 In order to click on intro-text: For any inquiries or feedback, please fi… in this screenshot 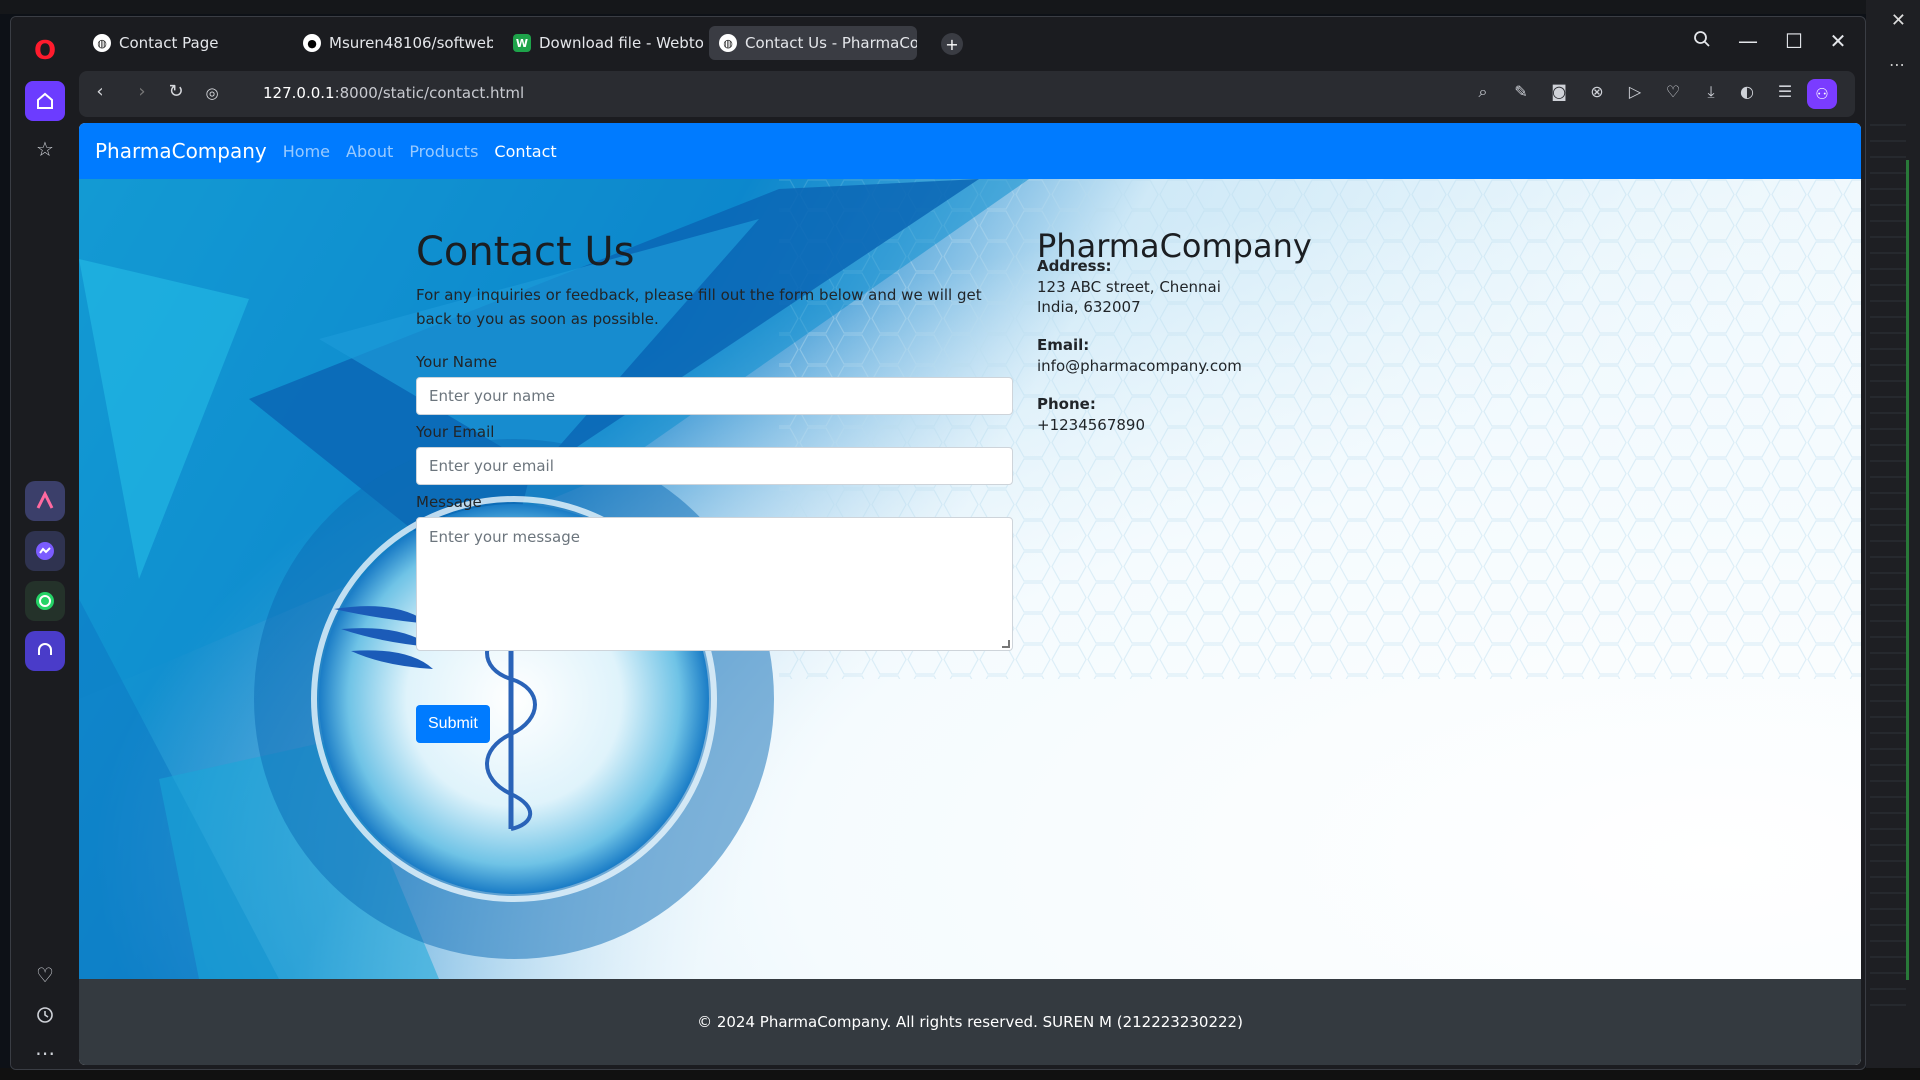, I will do `click(699, 307)`.